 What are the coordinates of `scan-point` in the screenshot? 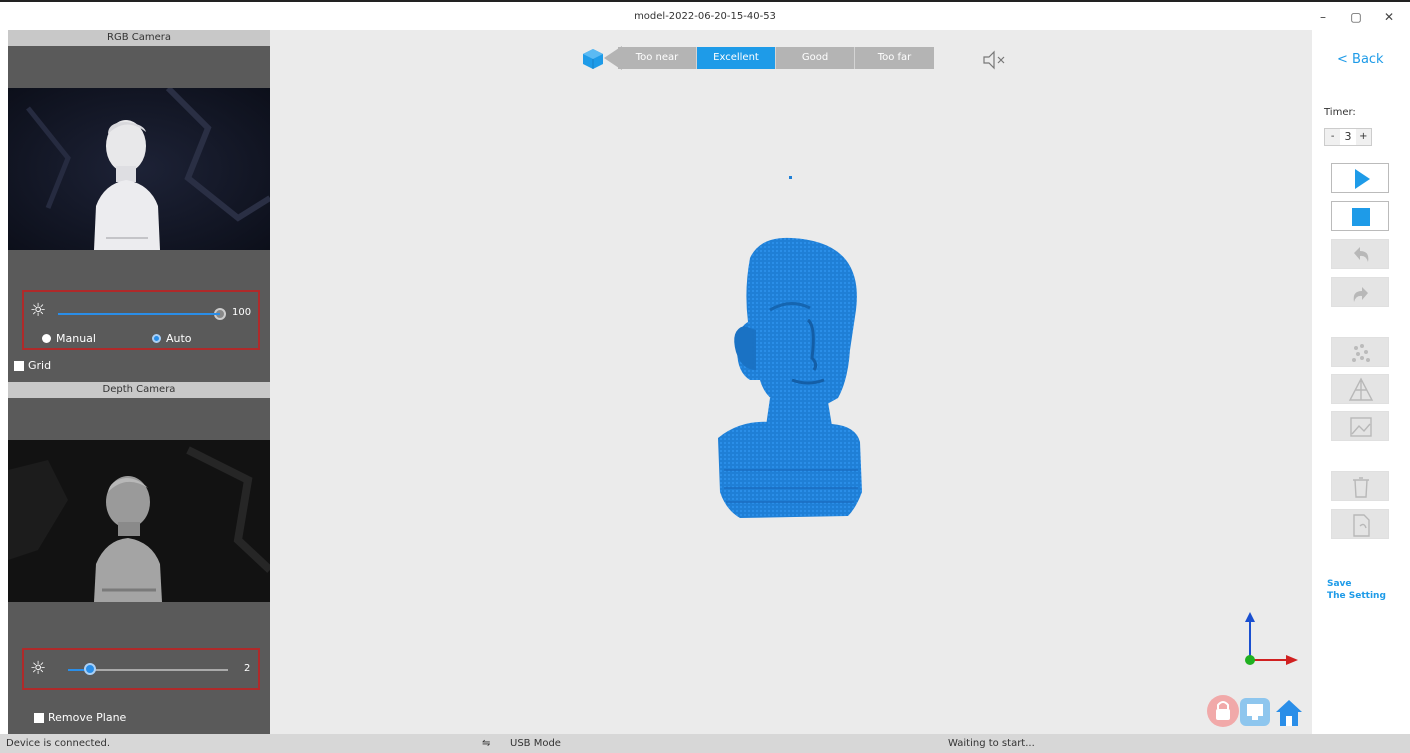 It's located at (790, 177).